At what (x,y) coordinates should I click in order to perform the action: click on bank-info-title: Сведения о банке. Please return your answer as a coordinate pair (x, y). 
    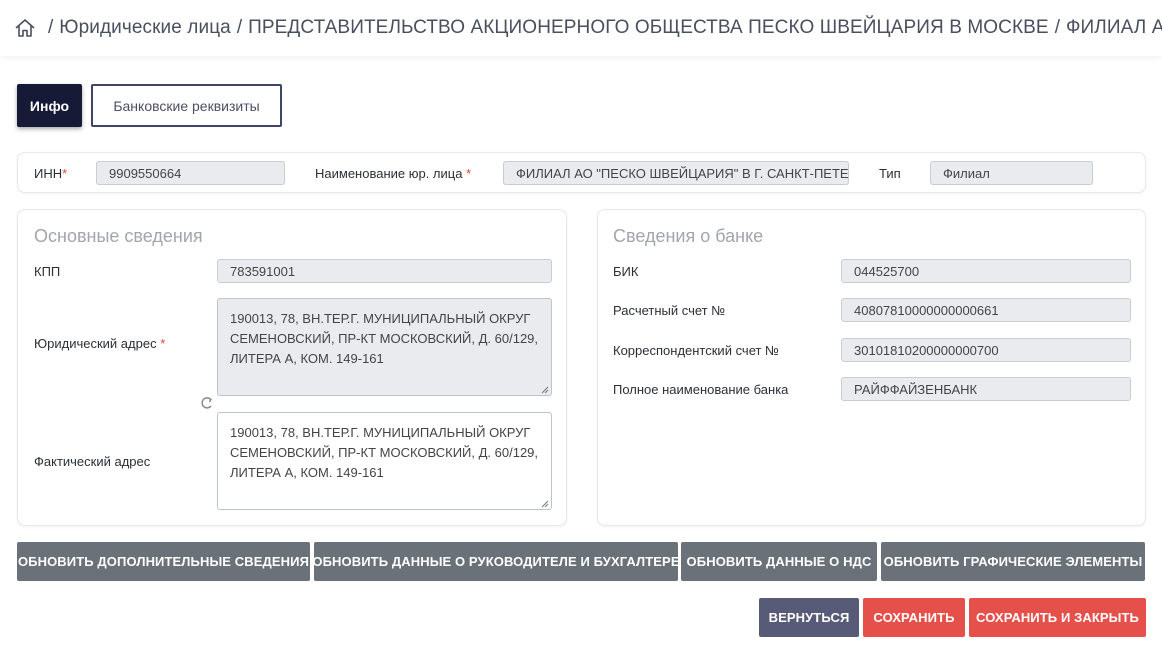
    Looking at the image, I should click on (688, 236).